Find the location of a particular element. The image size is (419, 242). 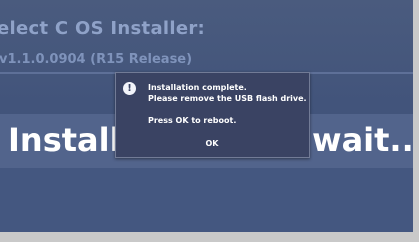

installer-version: v1.1.0.0904 (R15 Release) is located at coordinates (96, 59).